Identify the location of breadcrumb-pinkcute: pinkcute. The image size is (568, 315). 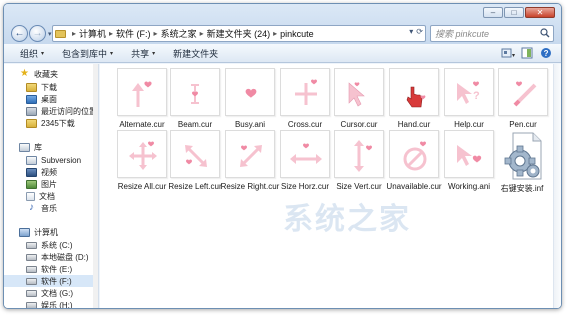
(297, 34).